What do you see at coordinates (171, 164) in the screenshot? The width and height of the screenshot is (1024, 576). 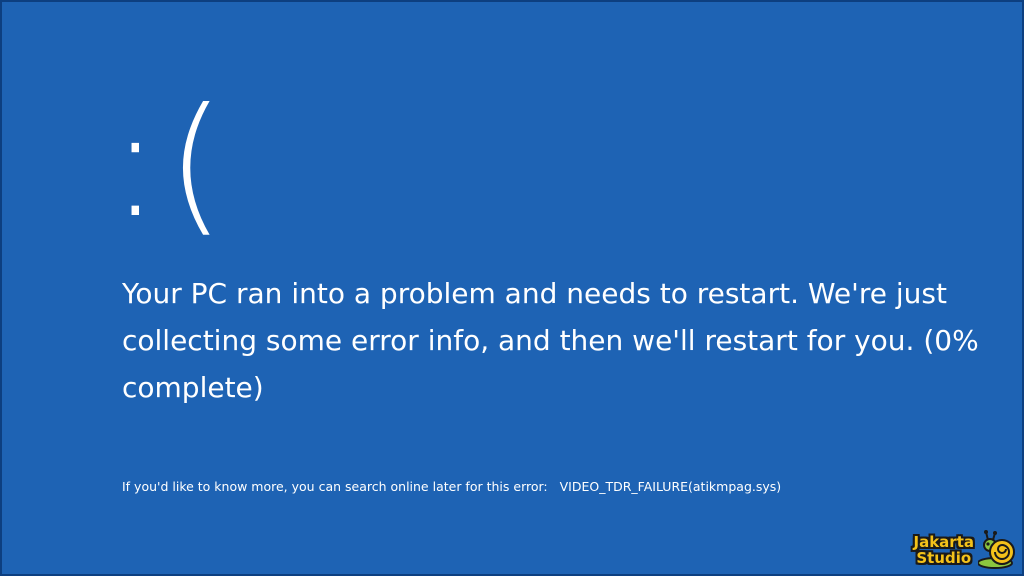 I see `sad-face-emoticon: :(` at bounding box center [171, 164].